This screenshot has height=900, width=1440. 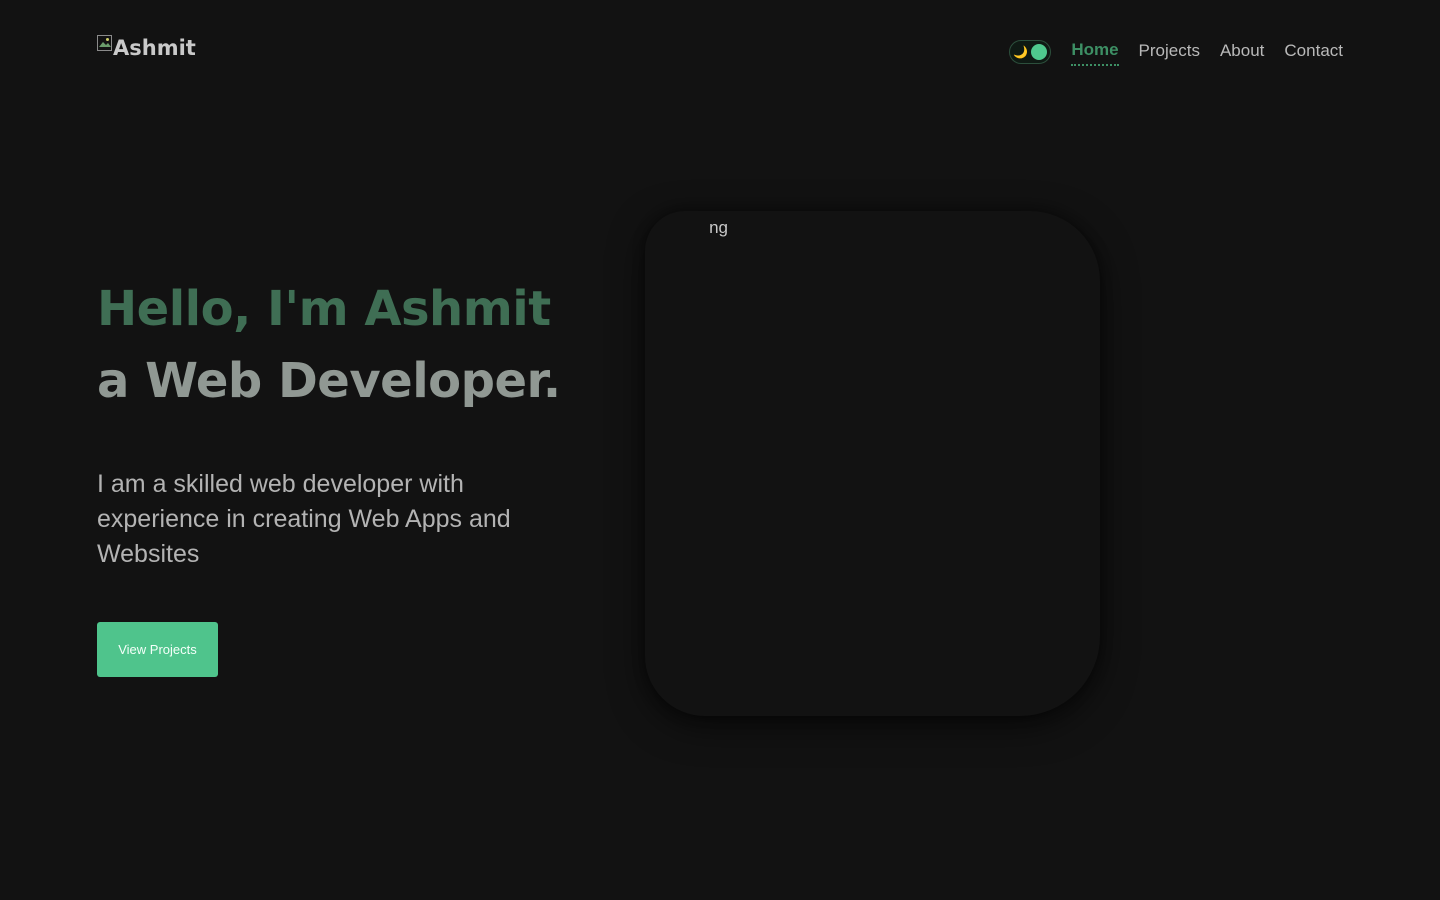 What do you see at coordinates (1242, 52) in the screenshot?
I see `nav-about-link: About` at bounding box center [1242, 52].